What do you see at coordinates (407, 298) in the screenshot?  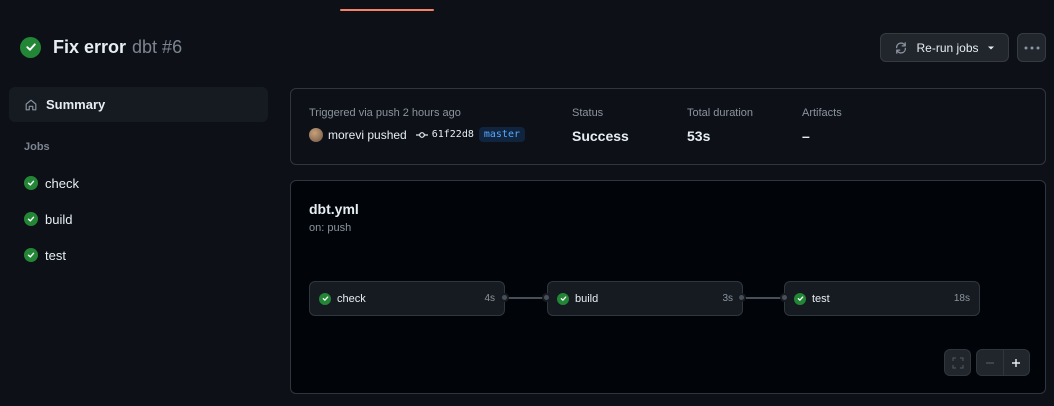 I see `job-node-check: check 4s` at bounding box center [407, 298].